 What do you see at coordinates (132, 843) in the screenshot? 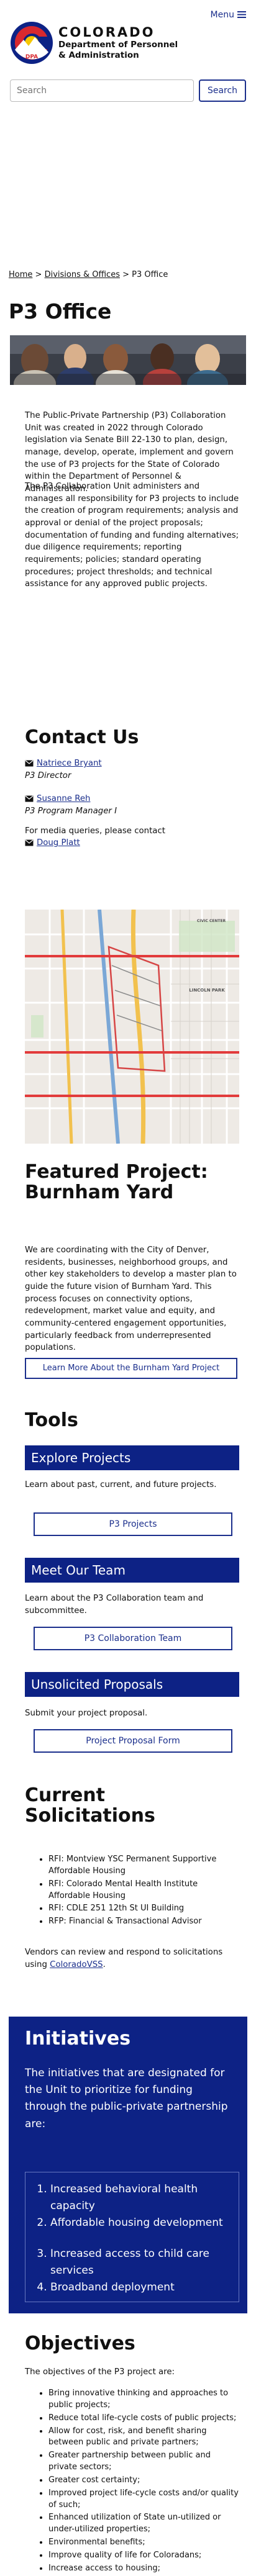
I see `media-contact: Doug Platt` at bounding box center [132, 843].